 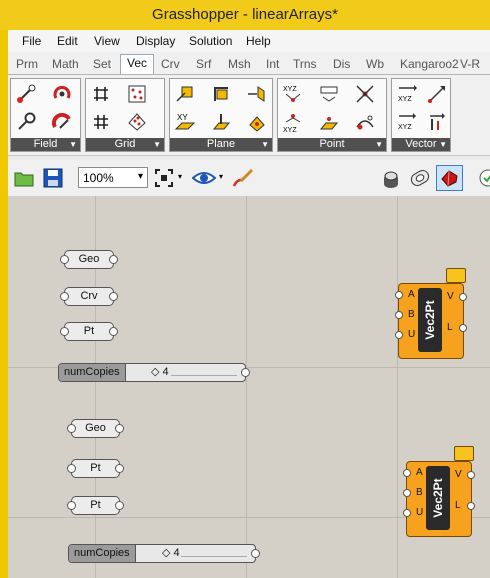 What do you see at coordinates (137, 94) in the screenshot?
I see `populate-2d-icon` at bounding box center [137, 94].